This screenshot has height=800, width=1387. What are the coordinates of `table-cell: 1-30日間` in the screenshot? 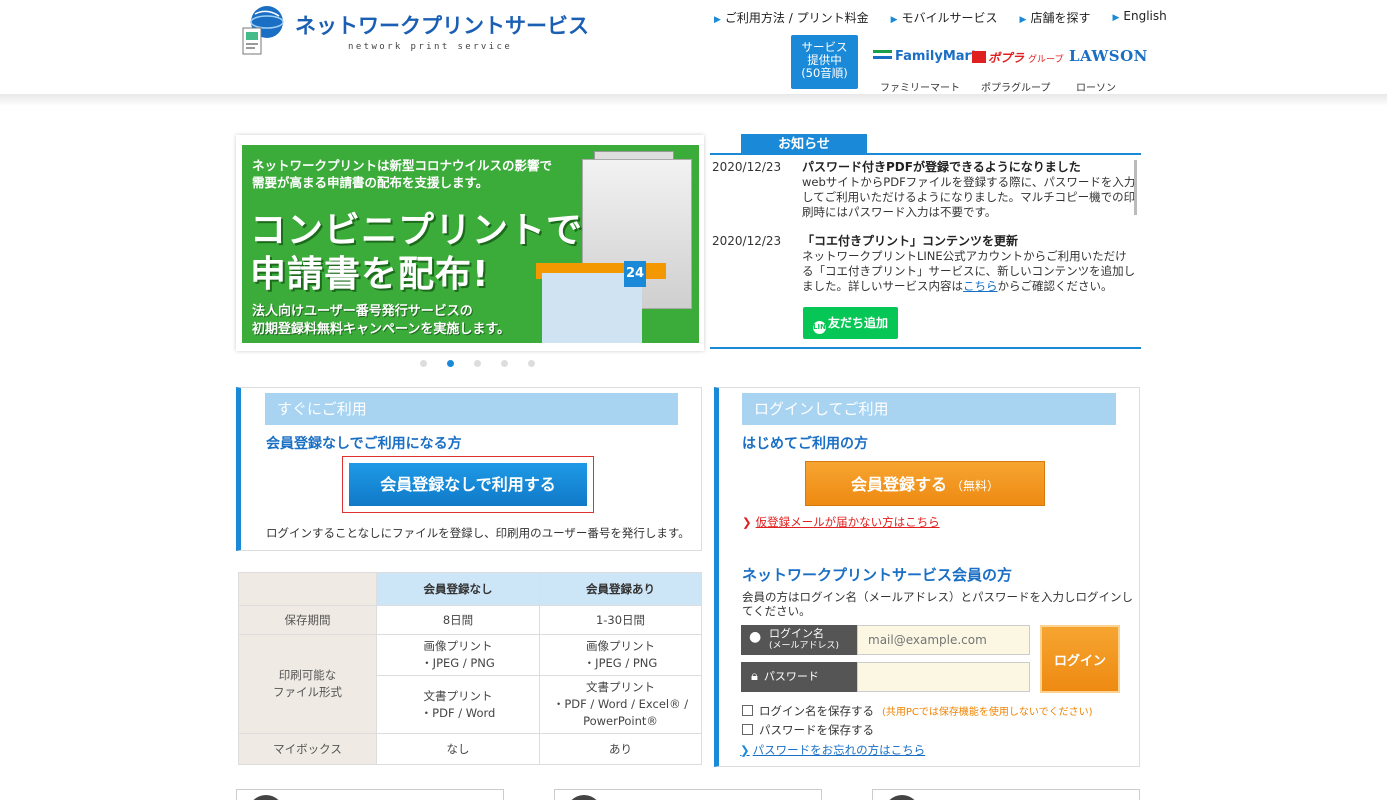 It's located at (620, 620).